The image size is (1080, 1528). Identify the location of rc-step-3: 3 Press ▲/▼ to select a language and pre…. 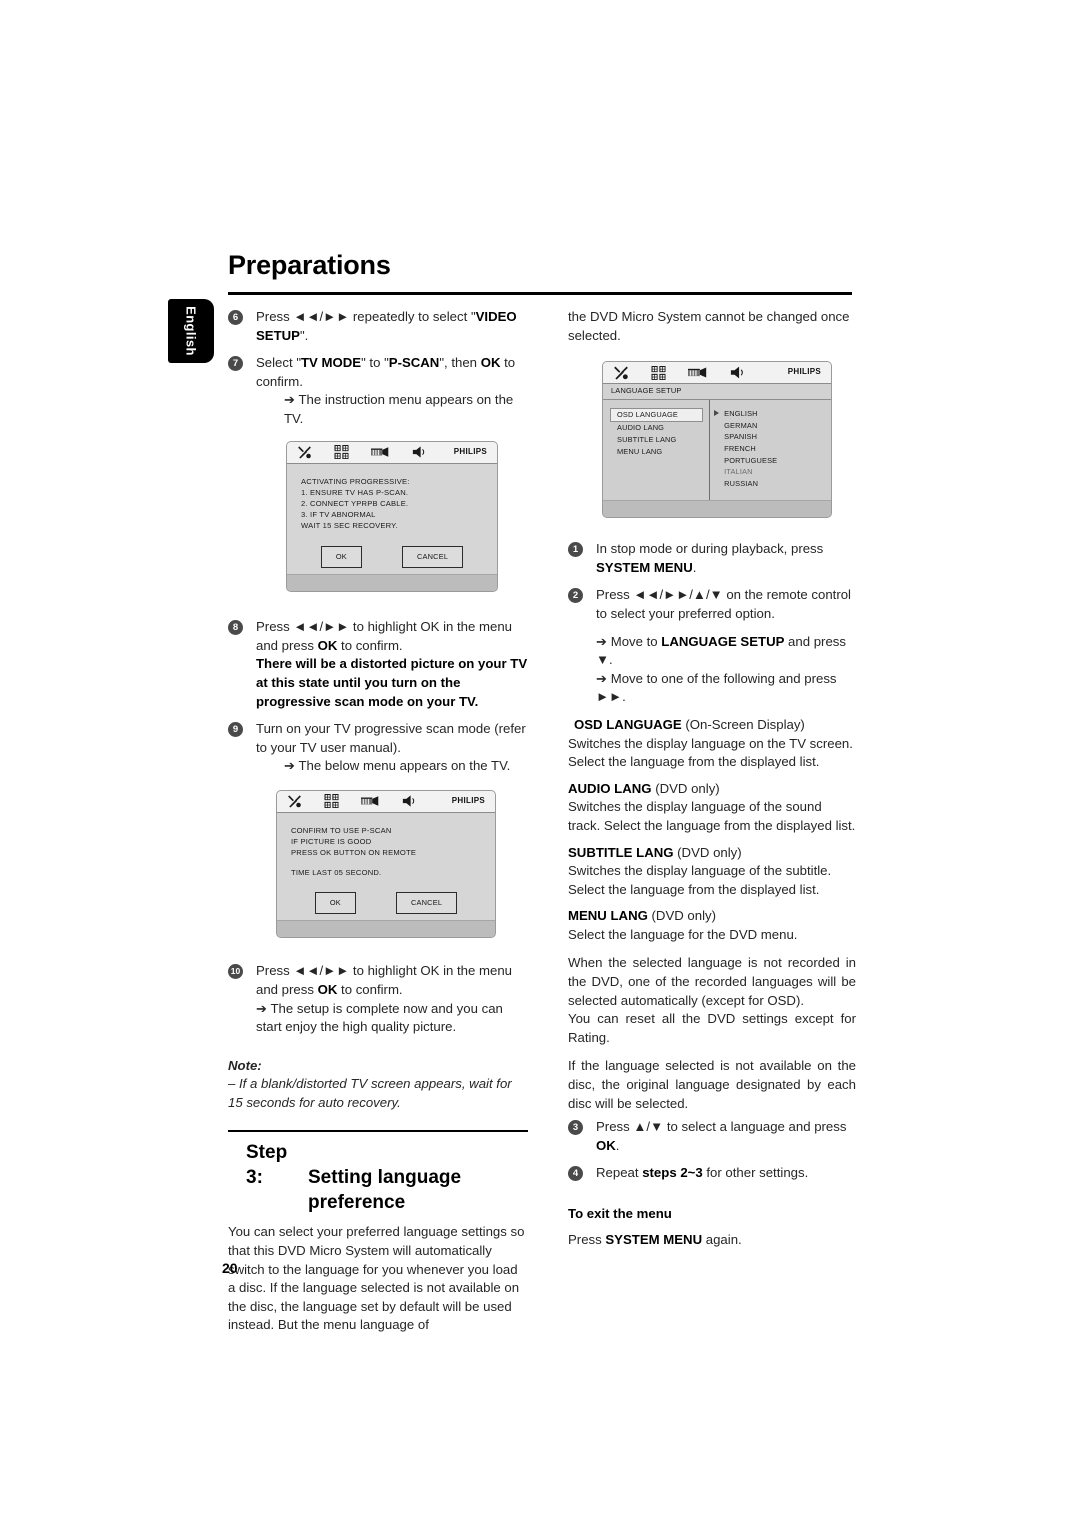
(712, 1136).